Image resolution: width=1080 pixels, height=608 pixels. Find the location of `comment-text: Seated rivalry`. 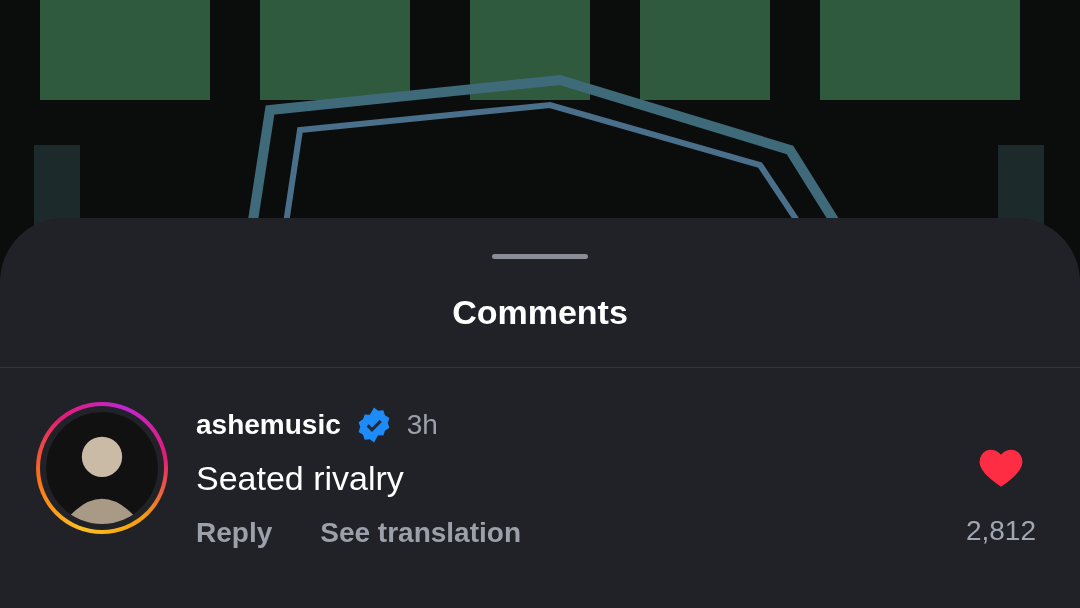

comment-text: Seated rivalry is located at coordinates (300, 478).